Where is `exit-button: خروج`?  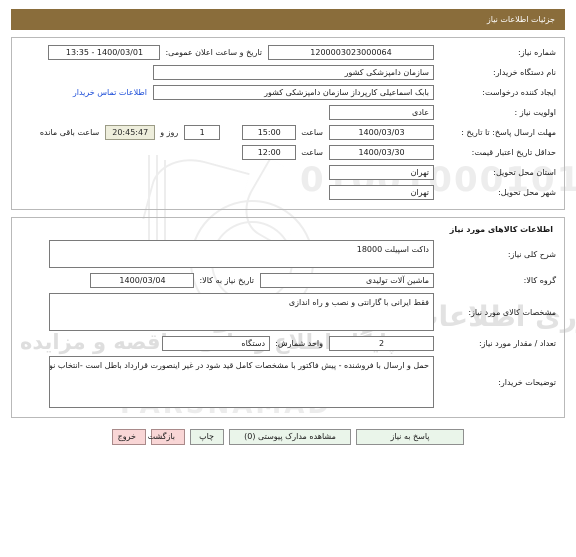 exit-button: خروج is located at coordinates (129, 437).